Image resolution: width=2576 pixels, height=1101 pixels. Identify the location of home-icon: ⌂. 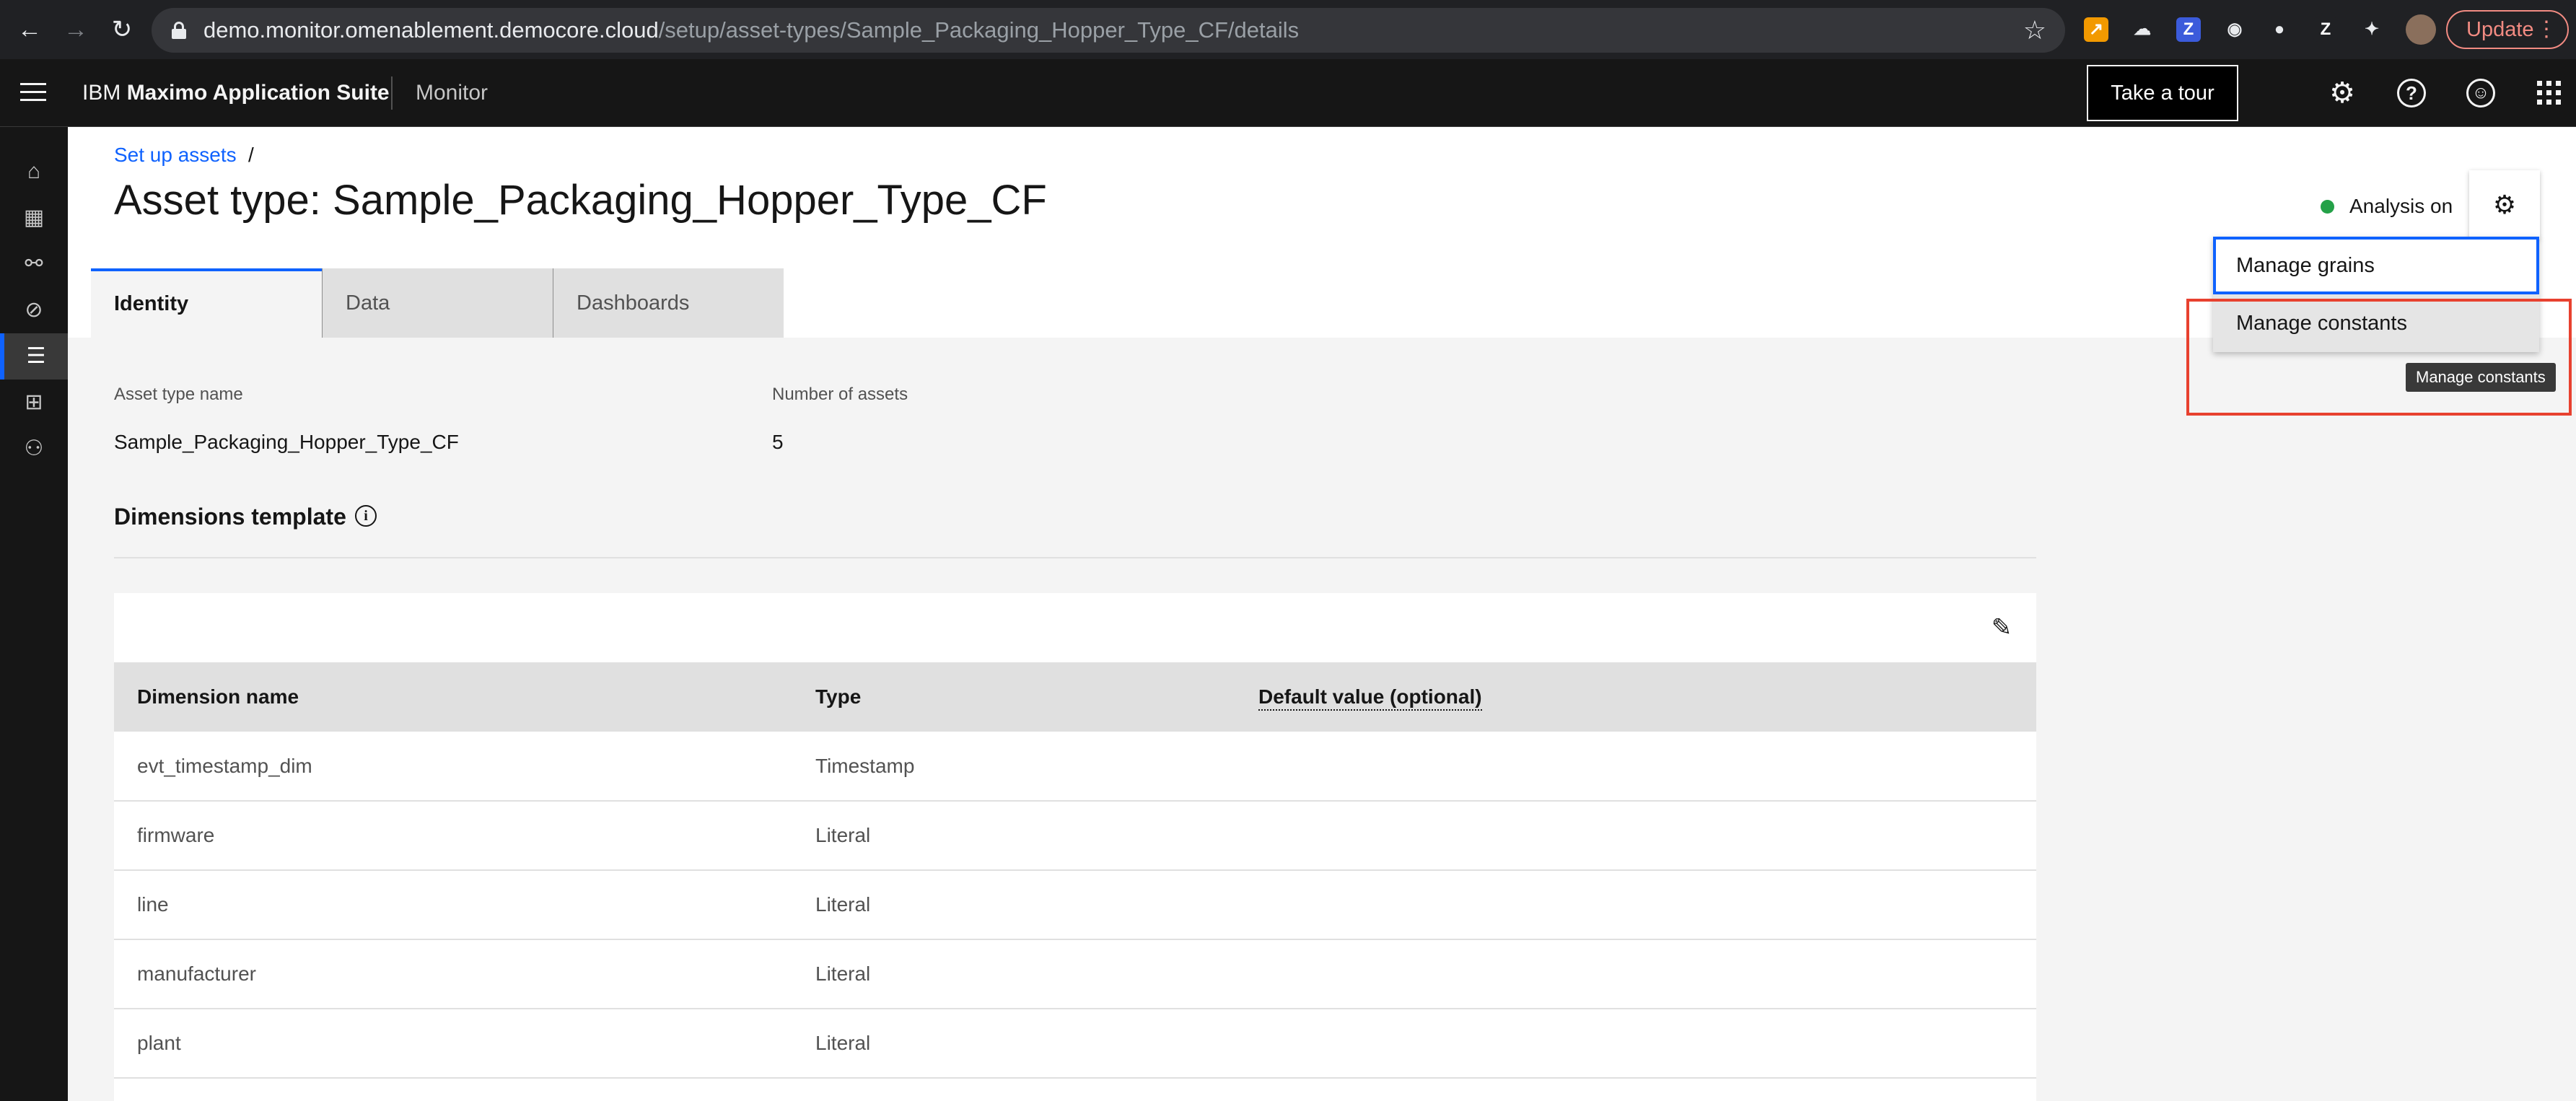
(34, 172).